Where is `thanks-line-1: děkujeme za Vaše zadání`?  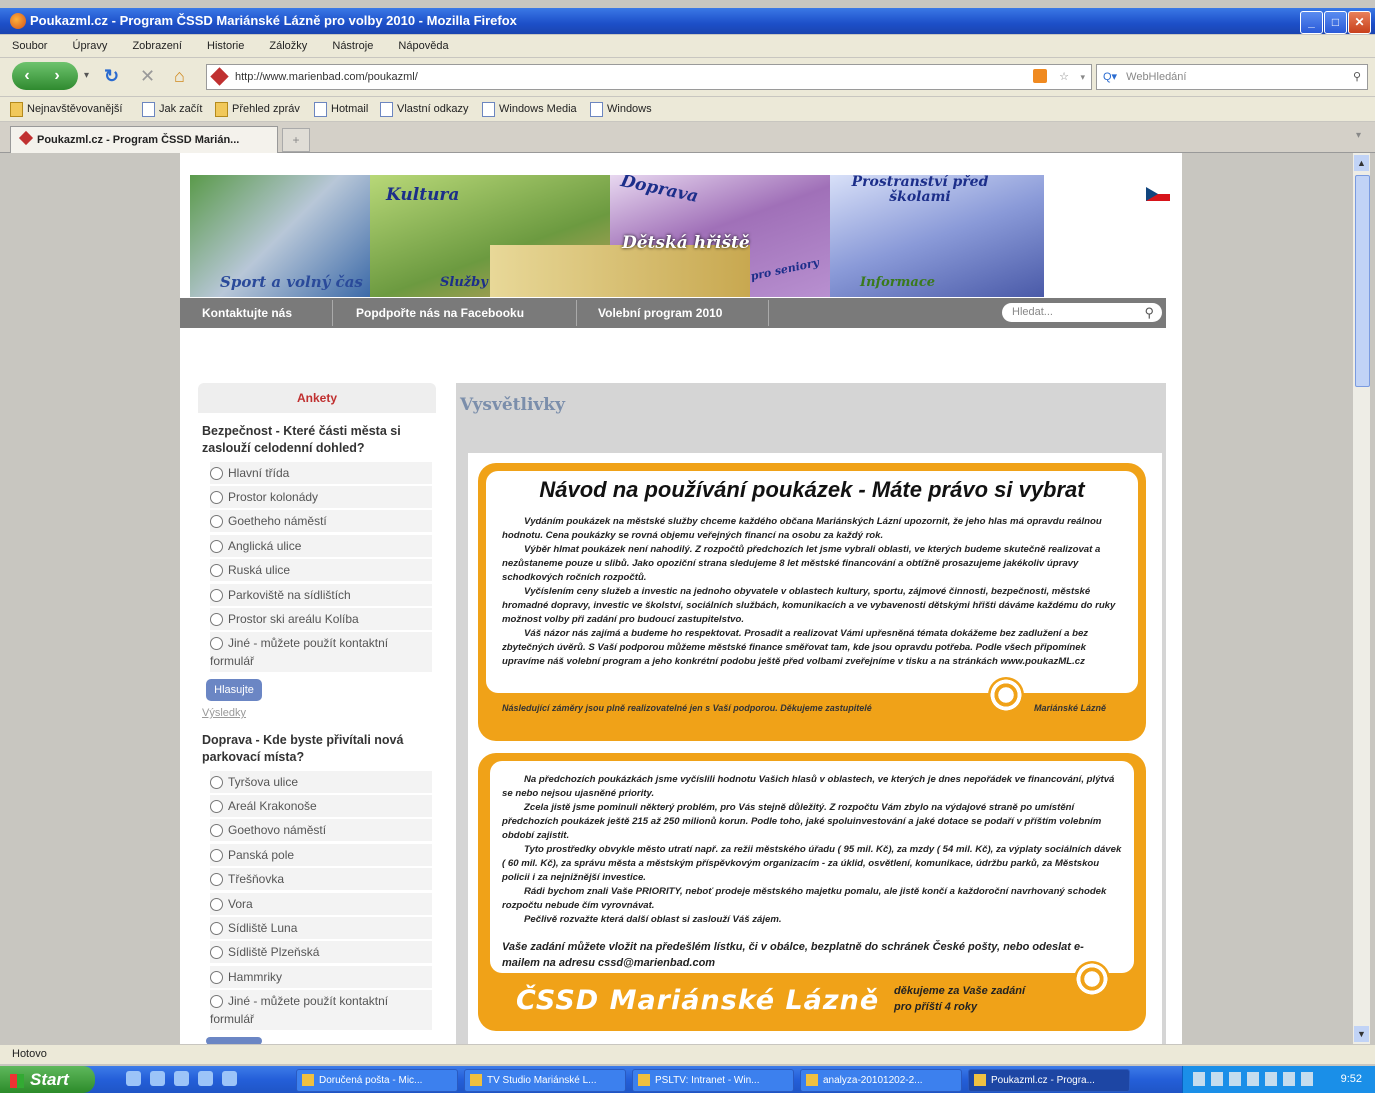 thanks-line-1: děkujeme za Vaše zadání is located at coordinates (960, 991).